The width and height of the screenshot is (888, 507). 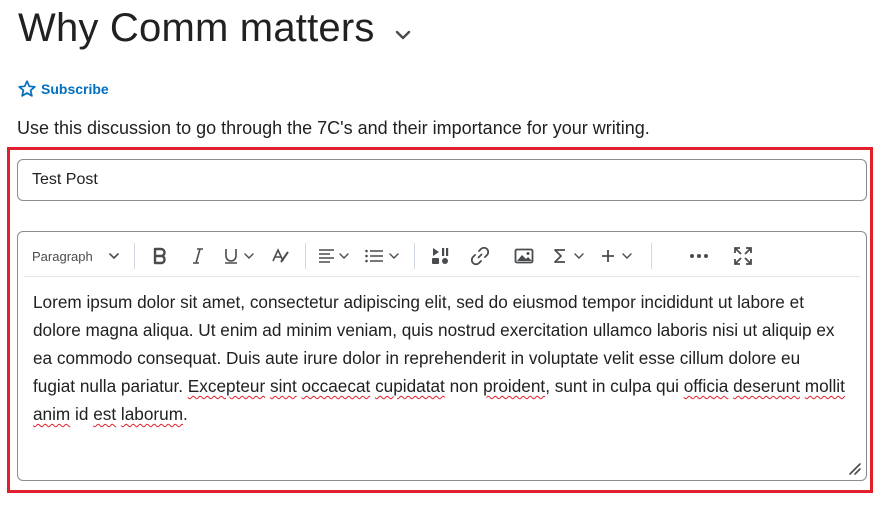 I want to click on body-text: , sunt in culpa qui, so click(x=614, y=386).